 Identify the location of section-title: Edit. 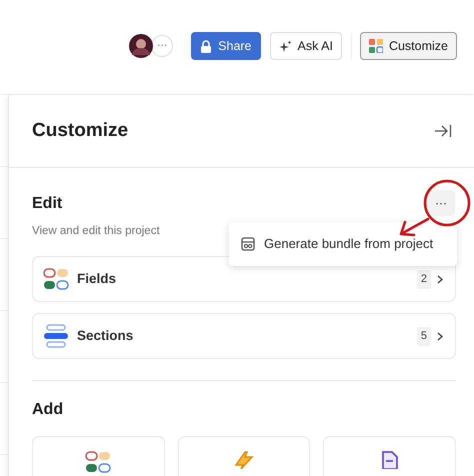
(48, 204).